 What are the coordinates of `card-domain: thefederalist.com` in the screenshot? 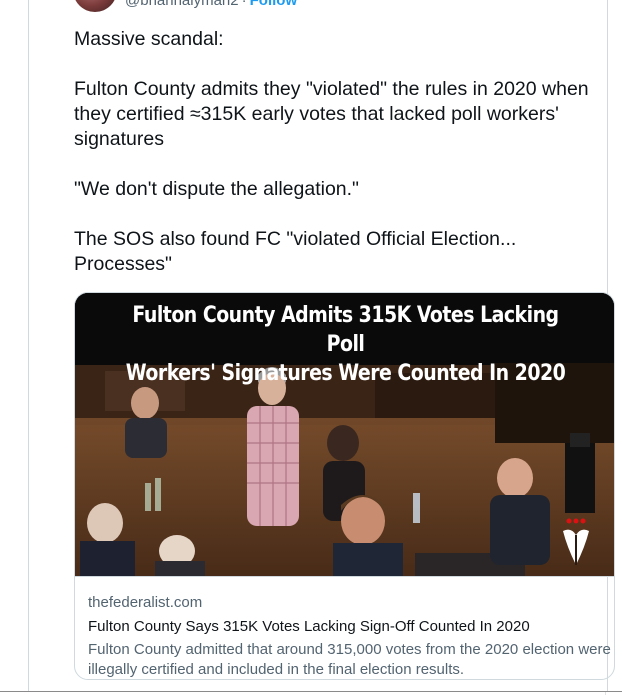 It's located at (145, 602).